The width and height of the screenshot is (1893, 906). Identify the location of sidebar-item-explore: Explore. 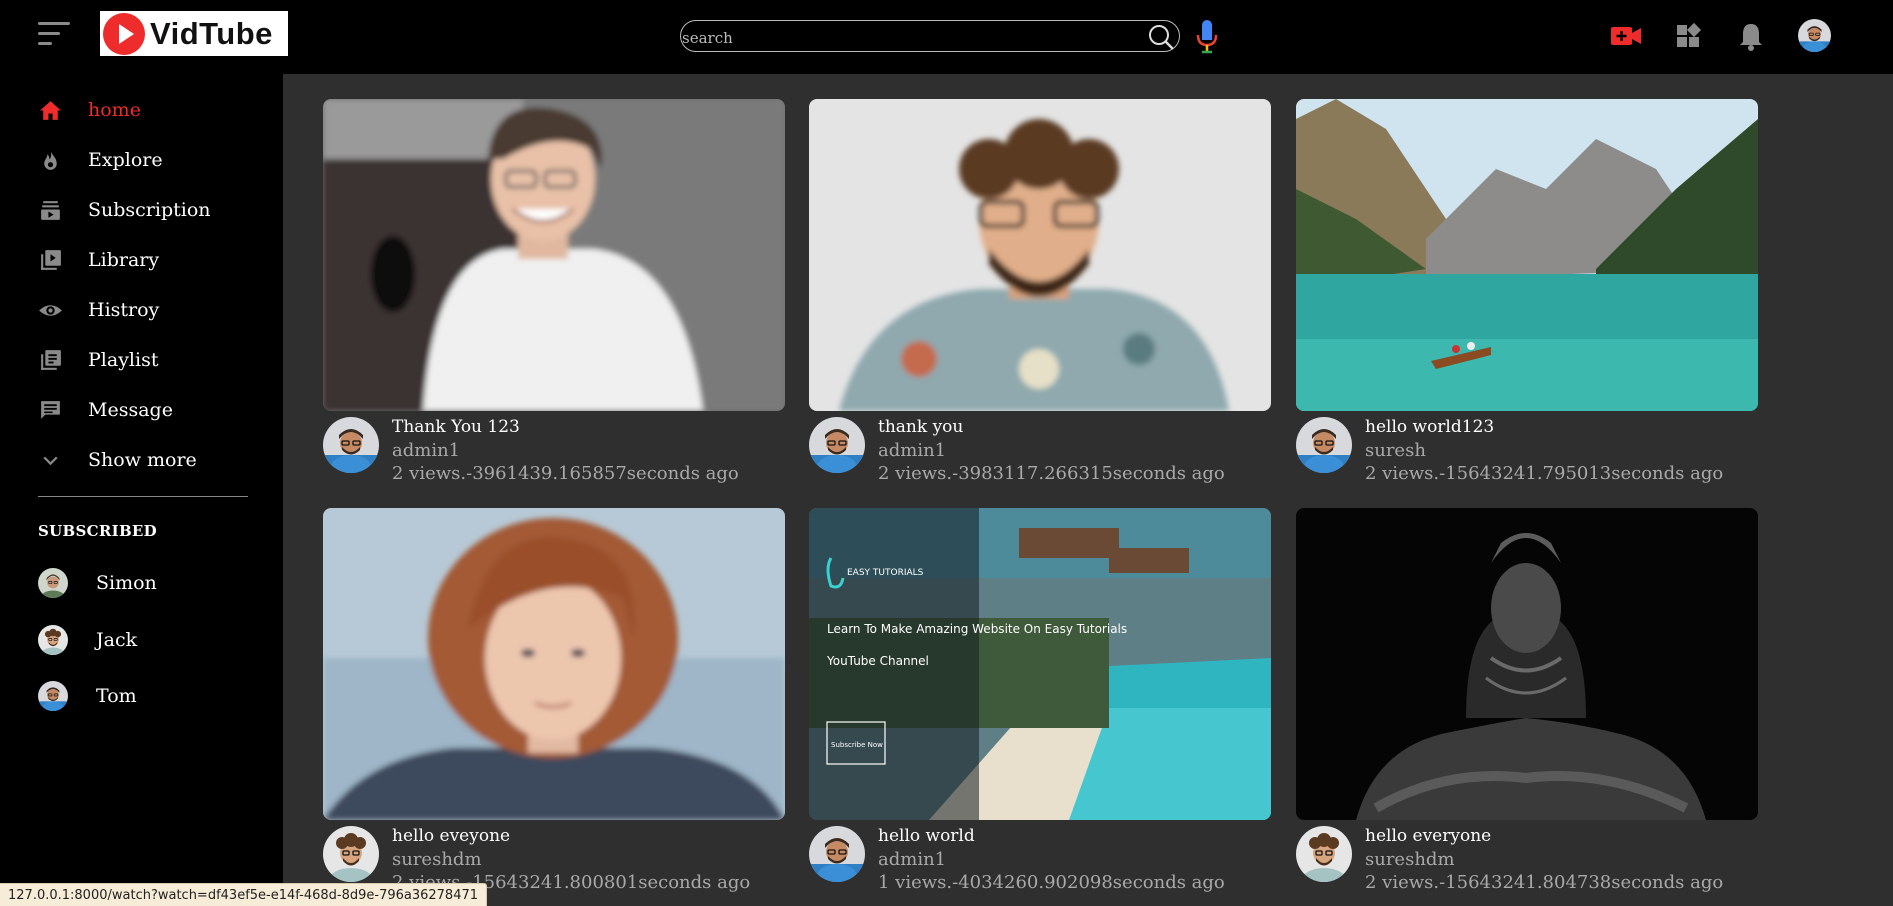
(153, 160).